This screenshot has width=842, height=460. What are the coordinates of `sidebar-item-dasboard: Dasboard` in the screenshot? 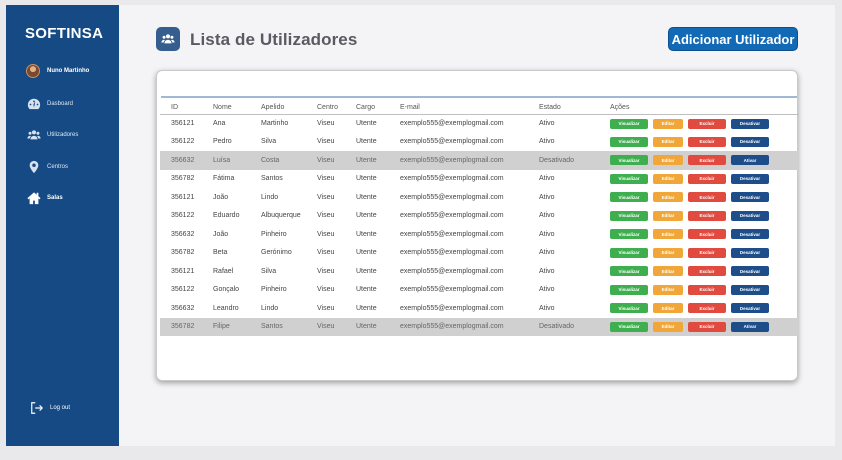 It's located at (50, 104).